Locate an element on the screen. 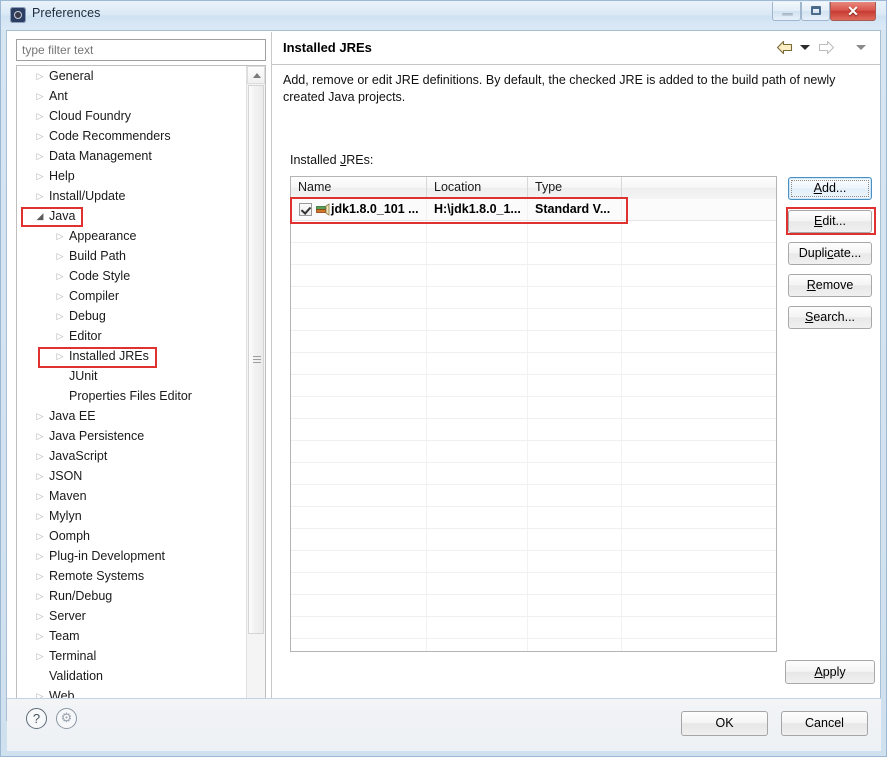 The width and height of the screenshot is (887, 757). sidebar-item-java-persistence: ▷ Java Persistence is located at coordinates (131, 436).